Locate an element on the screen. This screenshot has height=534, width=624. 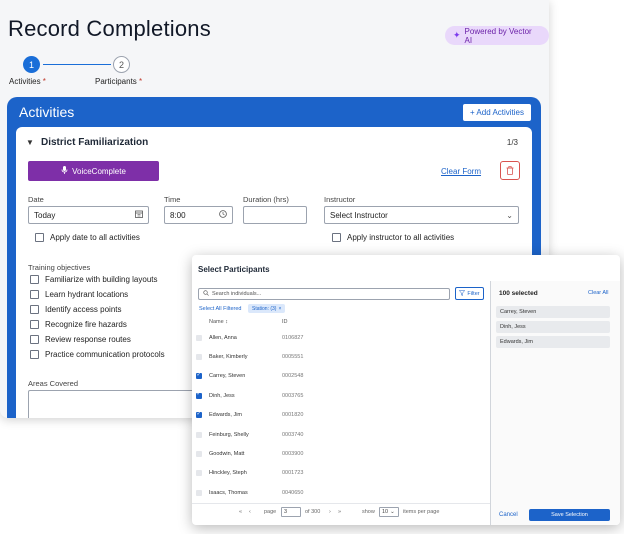
table-row: Edwards, Jim 0001820 is located at coordinates (341, 415).